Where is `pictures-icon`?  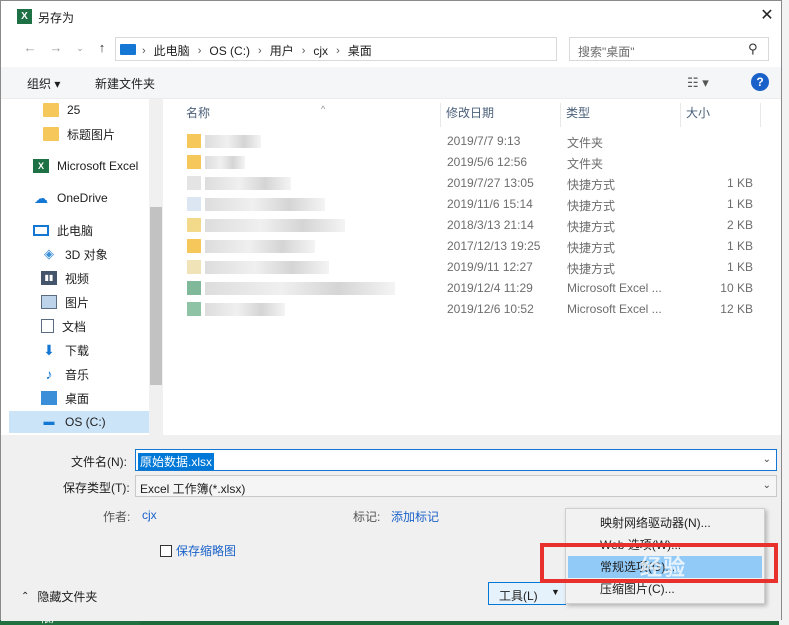 pictures-icon is located at coordinates (49, 302).